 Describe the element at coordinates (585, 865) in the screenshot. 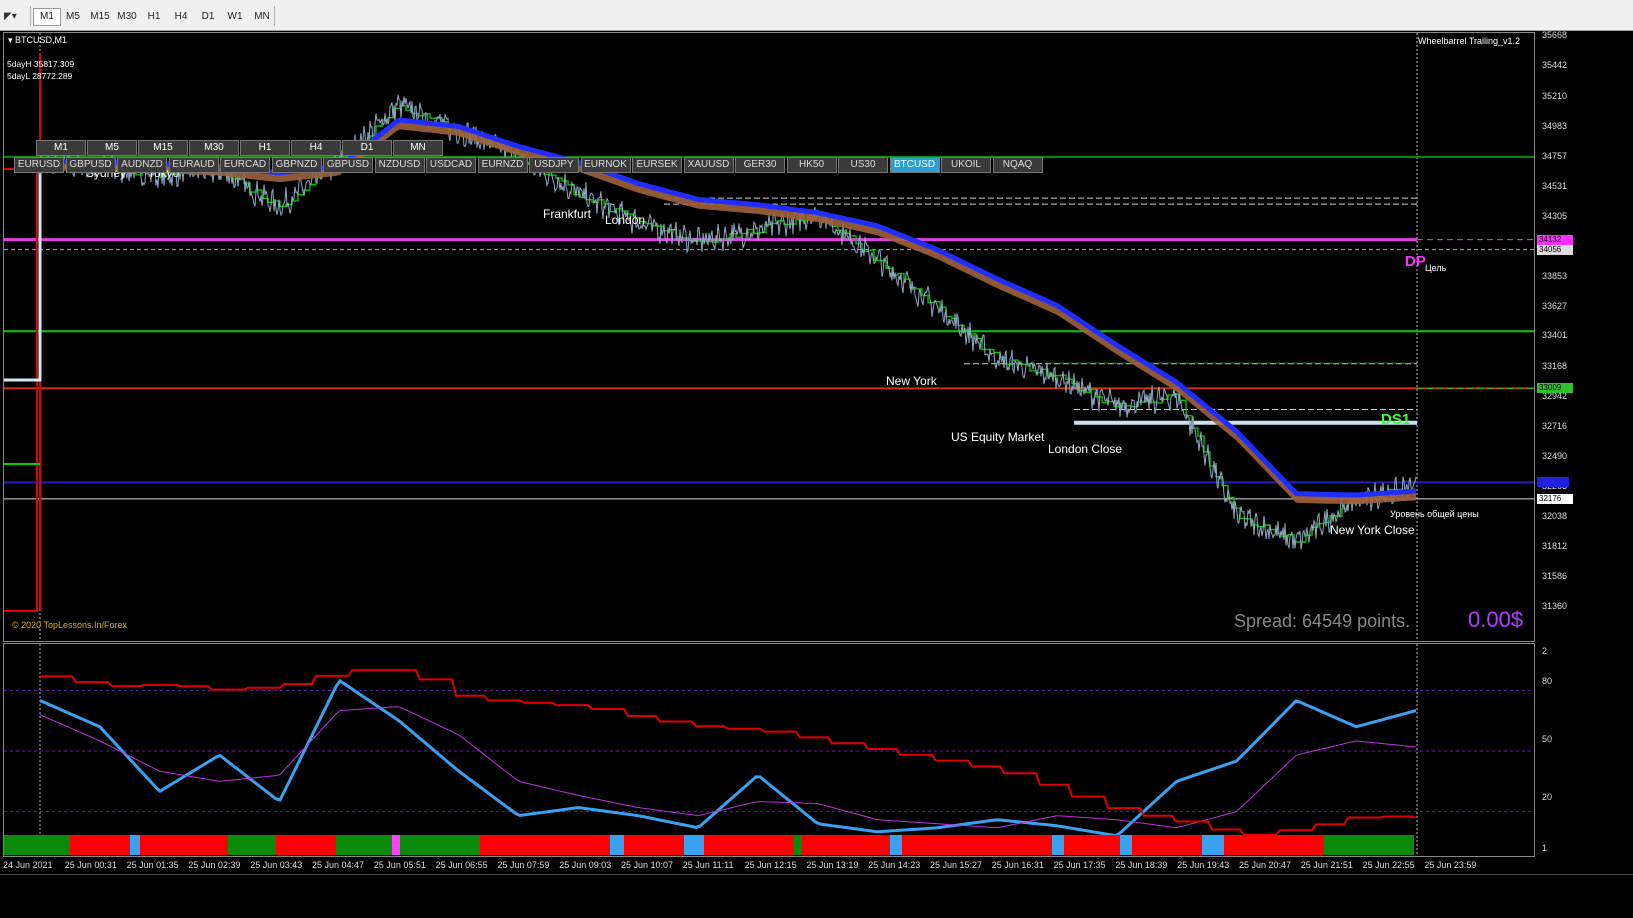

I see `time-tick: 25 Jun 09:03` at that location.